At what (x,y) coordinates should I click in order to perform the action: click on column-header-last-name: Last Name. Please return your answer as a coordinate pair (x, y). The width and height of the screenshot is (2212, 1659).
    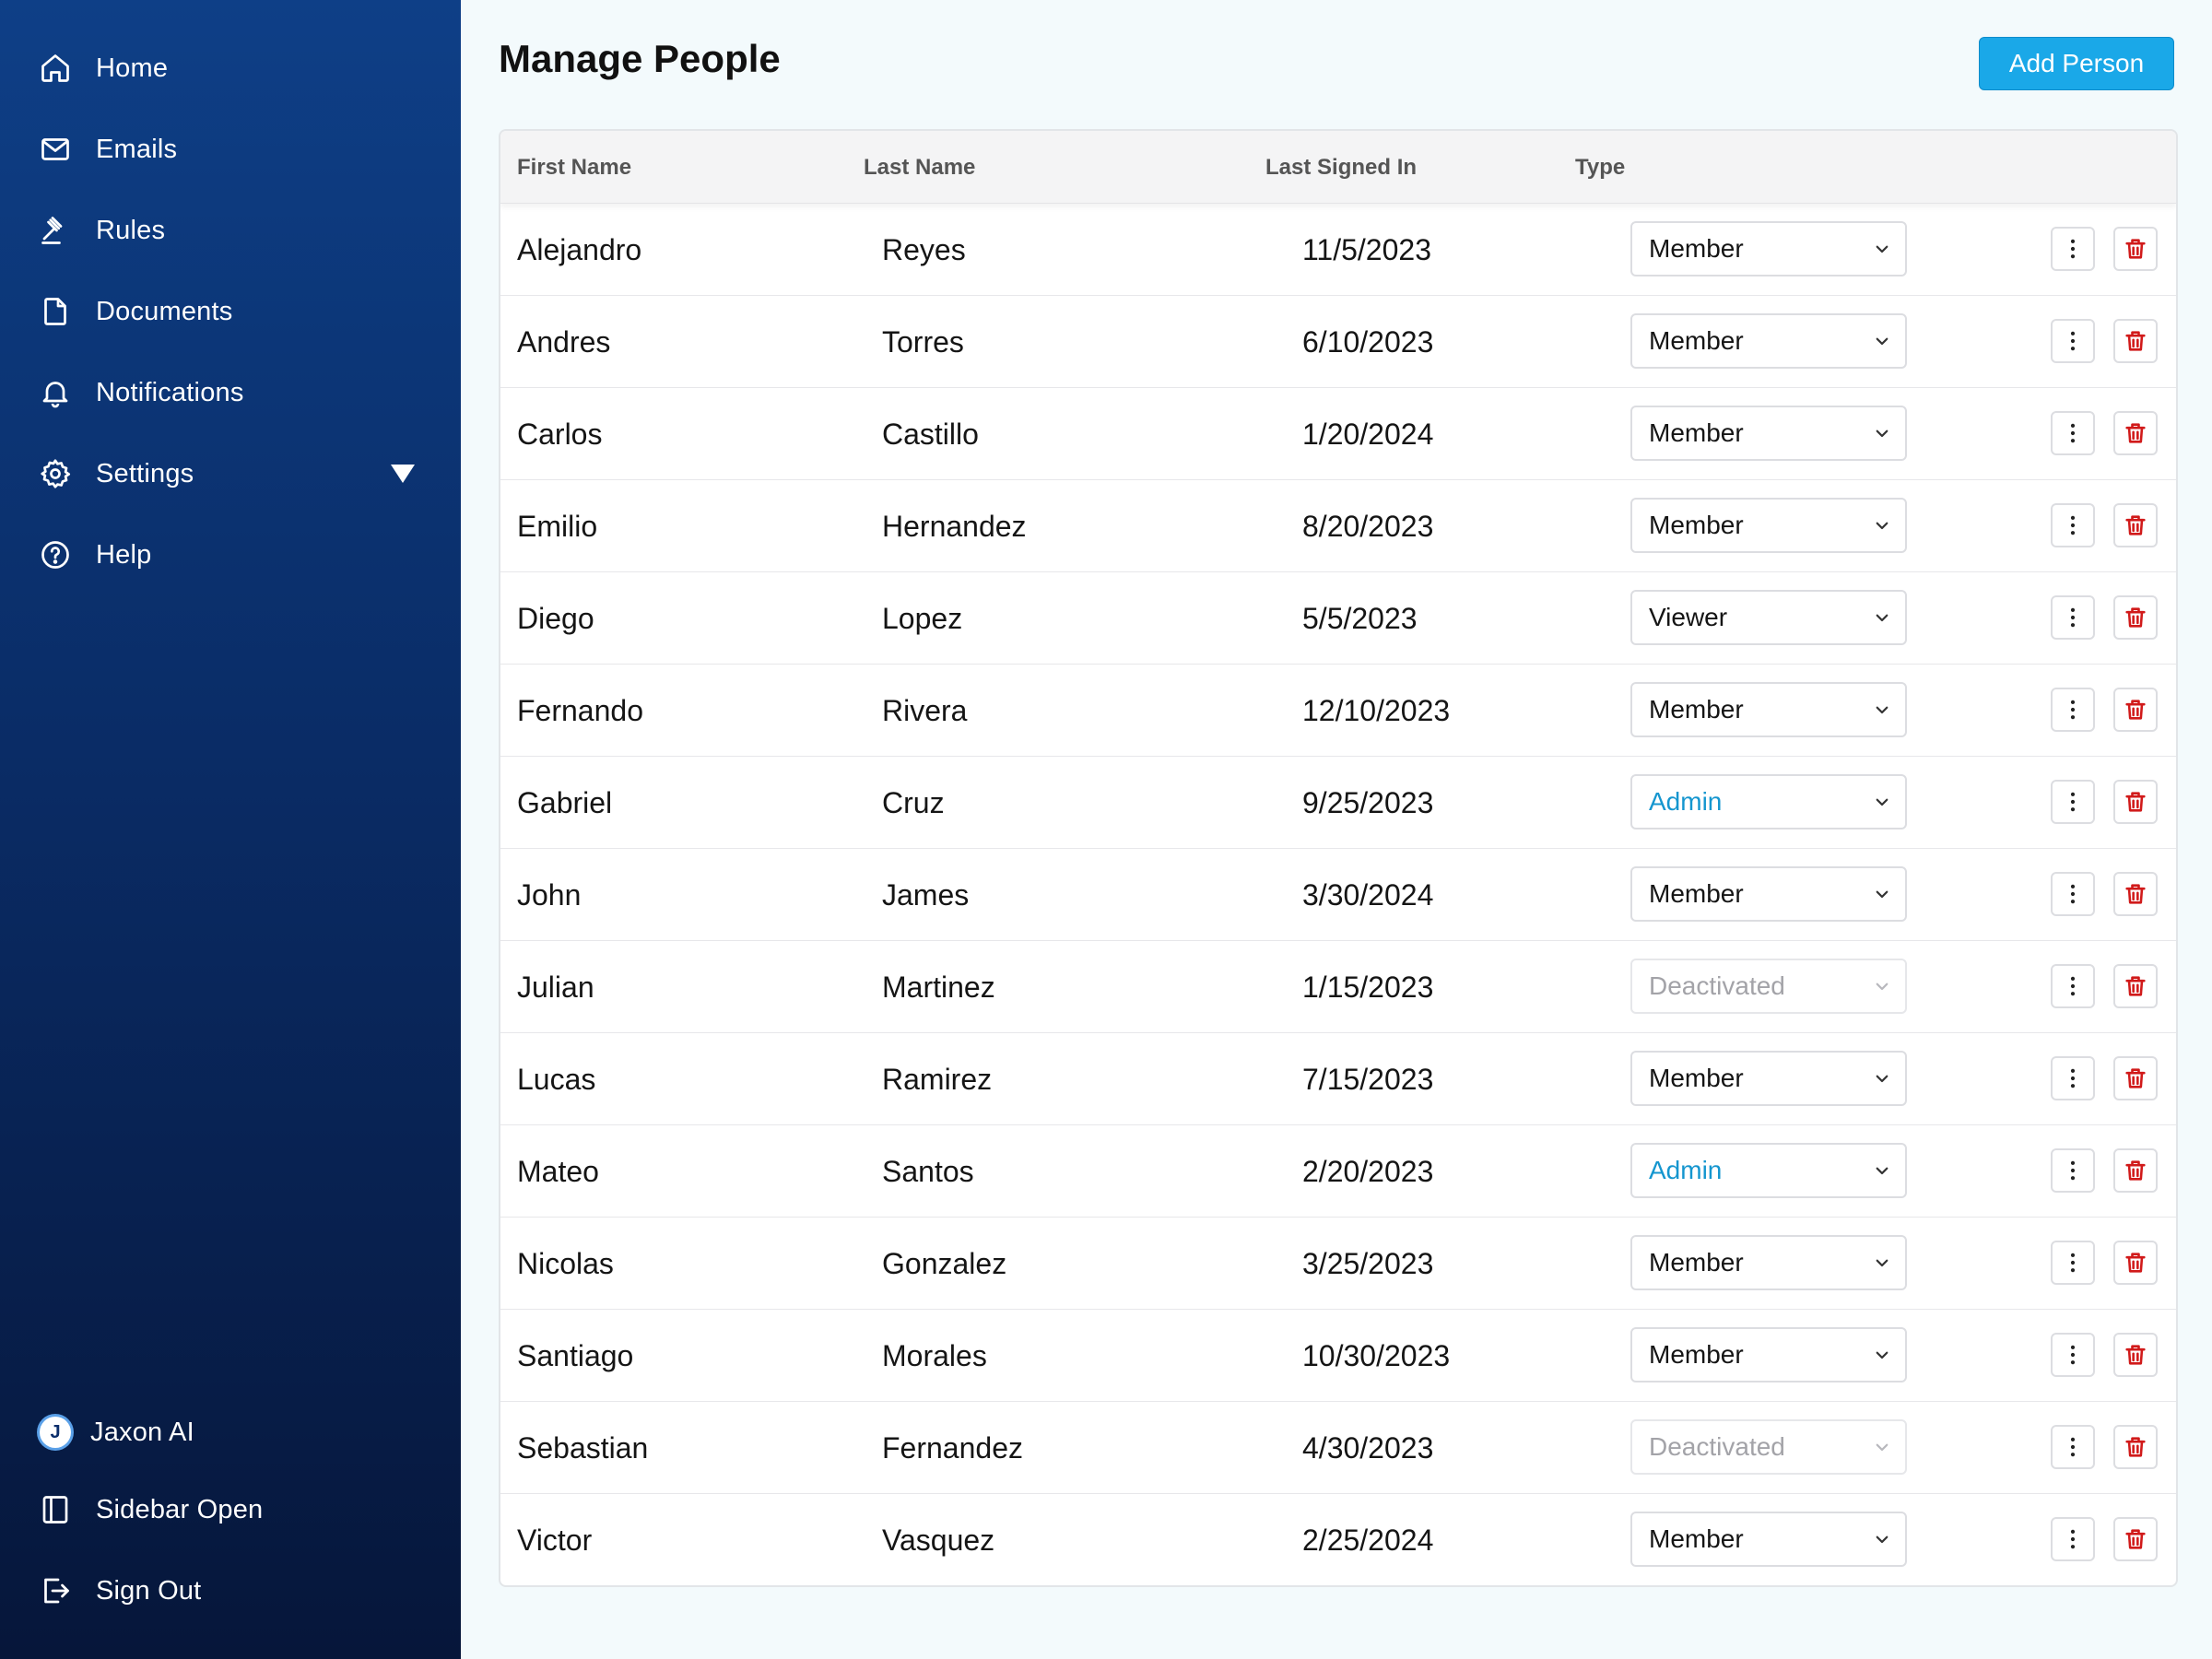
    Looking at the image, I should click on (919, 168).